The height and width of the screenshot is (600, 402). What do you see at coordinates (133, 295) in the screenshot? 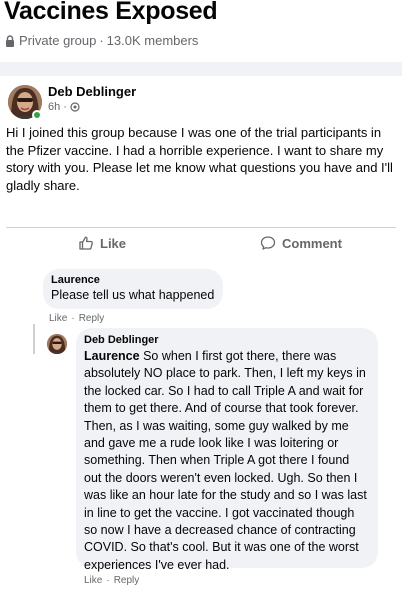
I see `comment-text: Please tell us what happened` at bounding box center [133, 295].